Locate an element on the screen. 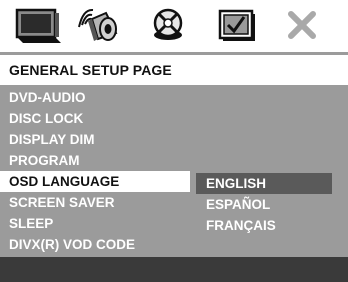  menu-item-display-dim: DISPLAY DIM is located at coordinates (95, 139).